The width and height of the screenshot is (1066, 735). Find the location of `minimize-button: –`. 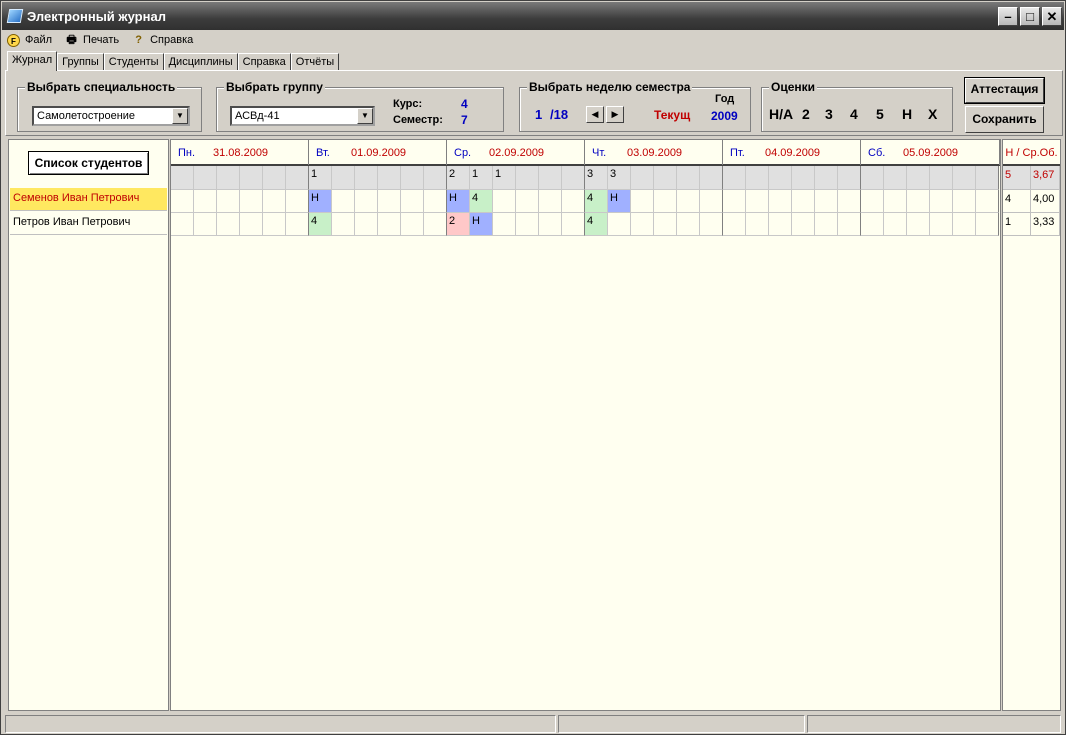

minimize-button: – is located at coordinates (1008, 16).